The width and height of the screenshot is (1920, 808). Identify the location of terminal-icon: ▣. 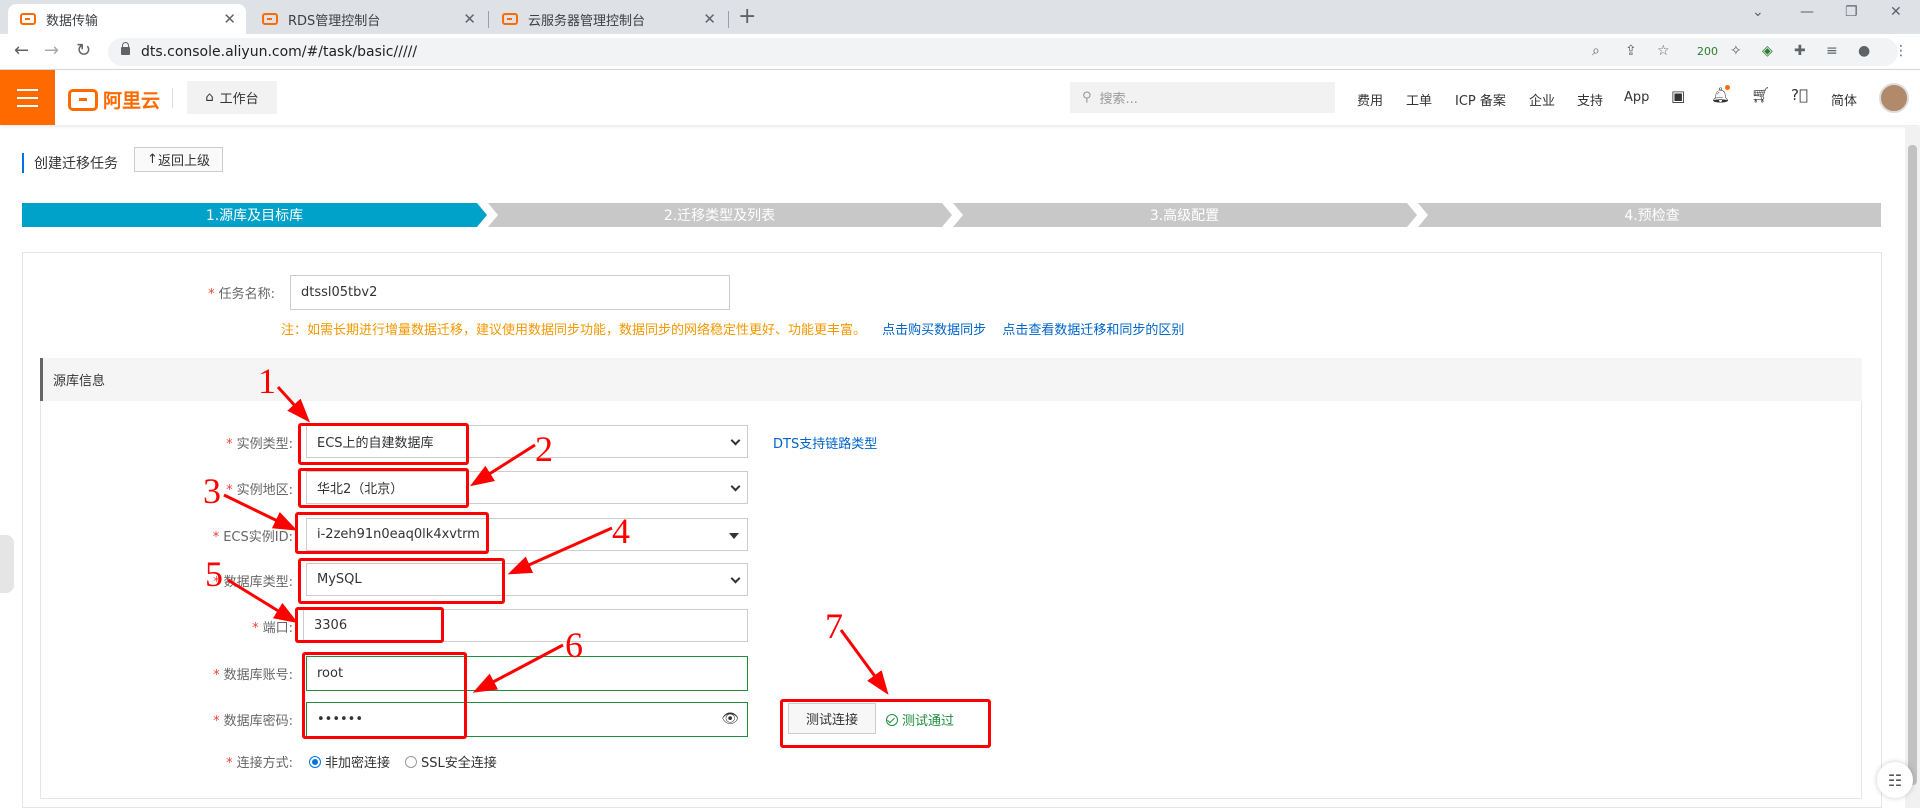
(1678, 96).